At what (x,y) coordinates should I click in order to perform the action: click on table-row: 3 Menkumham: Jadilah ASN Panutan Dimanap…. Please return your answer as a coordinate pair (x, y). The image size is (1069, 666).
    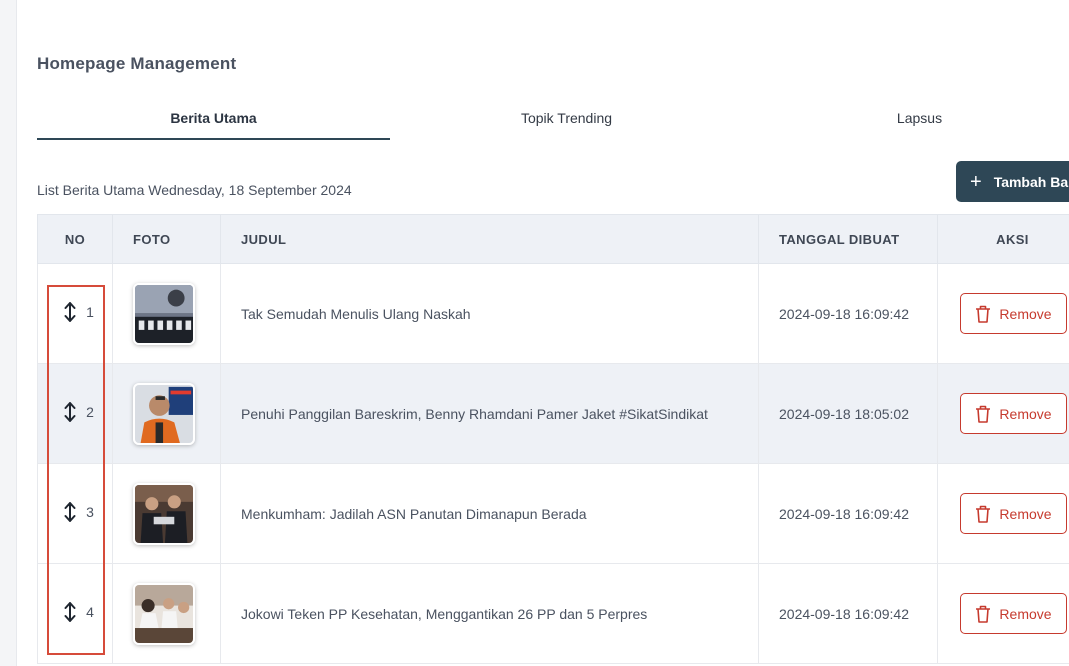
    Looking at the image, I should click on (553, 513).